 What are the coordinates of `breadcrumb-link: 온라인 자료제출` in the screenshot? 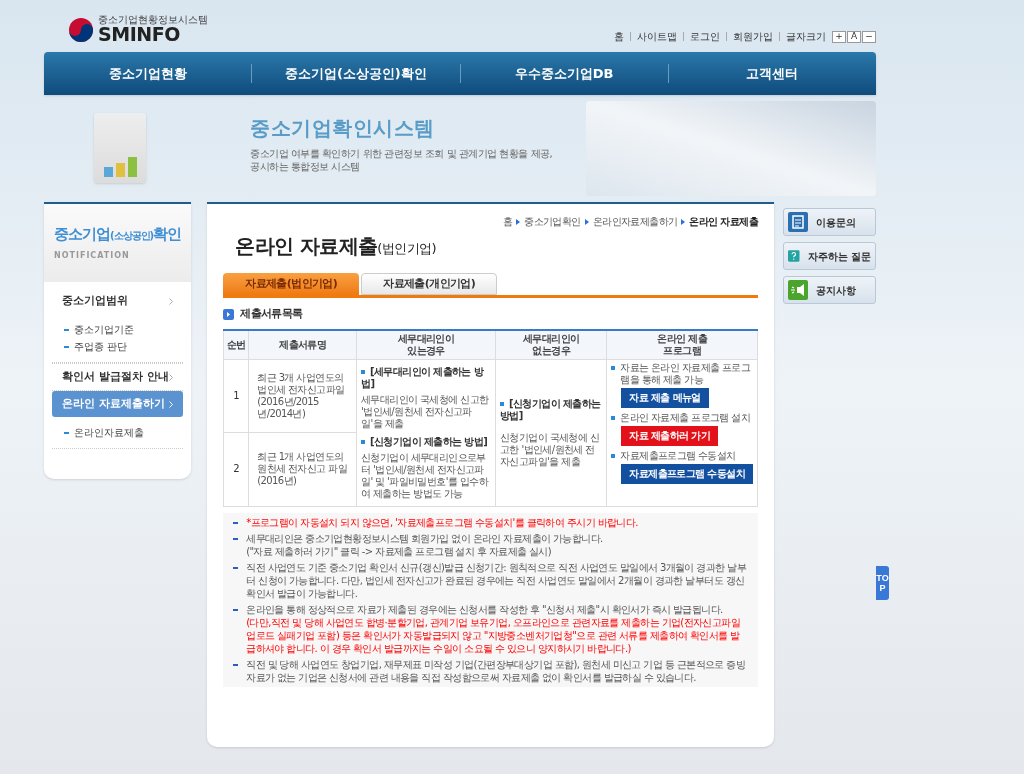 It's located at (723, 221).